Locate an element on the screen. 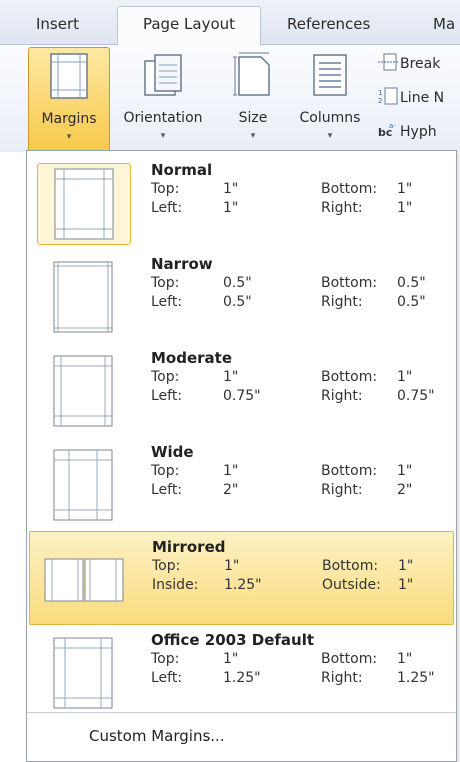 The width and height of the screenshot is (460, 762). value-a: 0.5" is located at coordinates (237, 283).